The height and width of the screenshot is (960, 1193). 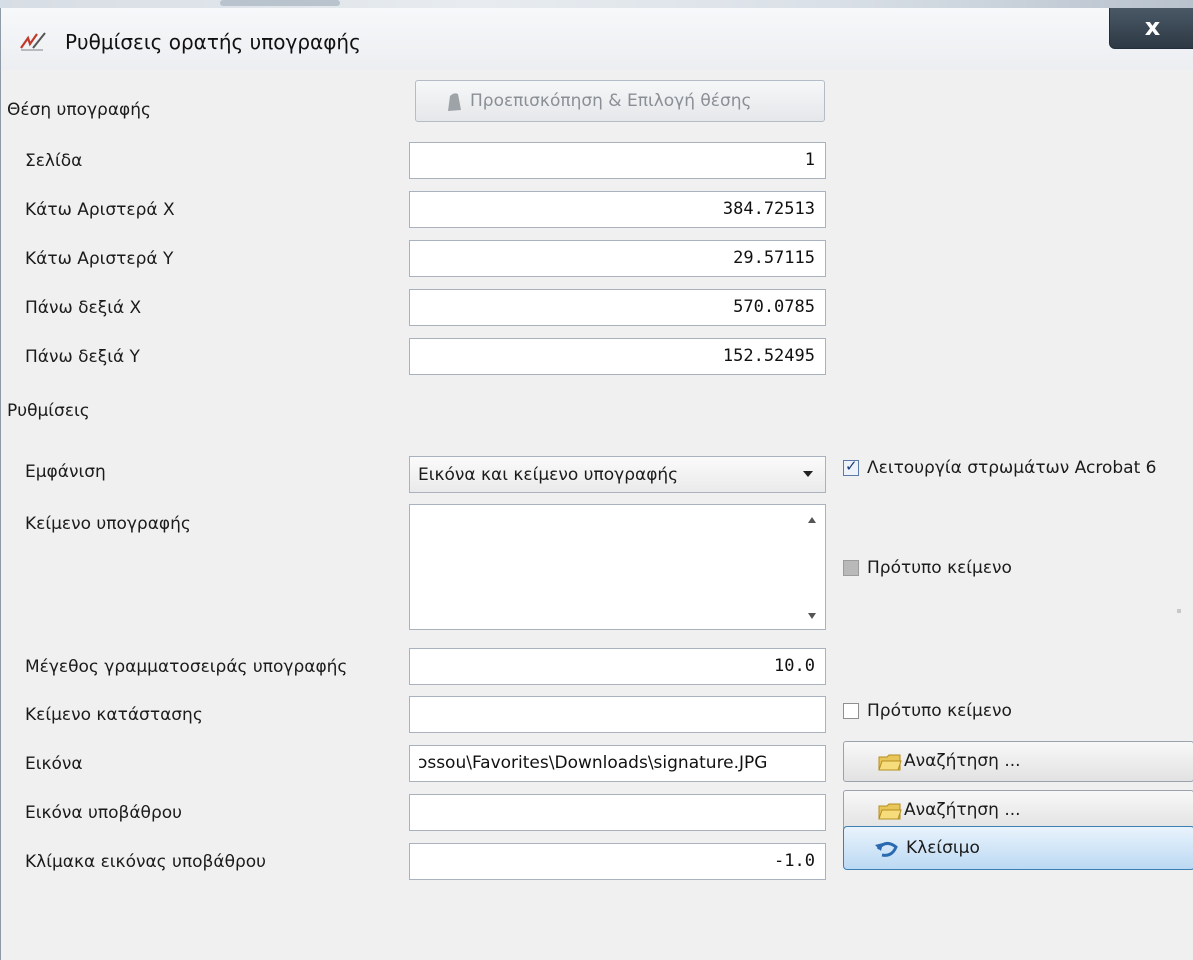 I want to click on preview-button-label: Προεπισκόπηση & Επιλογή θέσης, so click(x=611, y=101).